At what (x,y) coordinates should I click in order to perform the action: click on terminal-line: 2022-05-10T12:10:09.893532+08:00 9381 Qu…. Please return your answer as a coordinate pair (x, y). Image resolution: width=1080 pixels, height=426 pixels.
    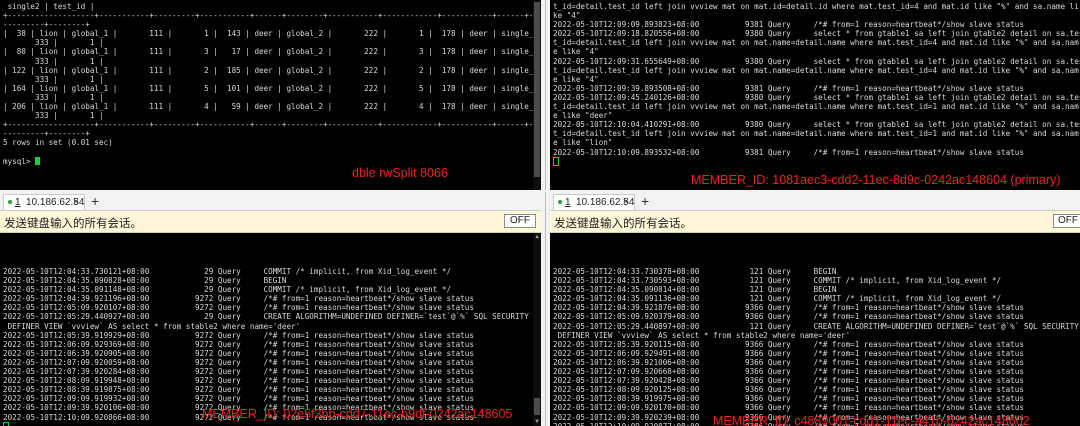
    Looking at the image, I should click on (788, 152).